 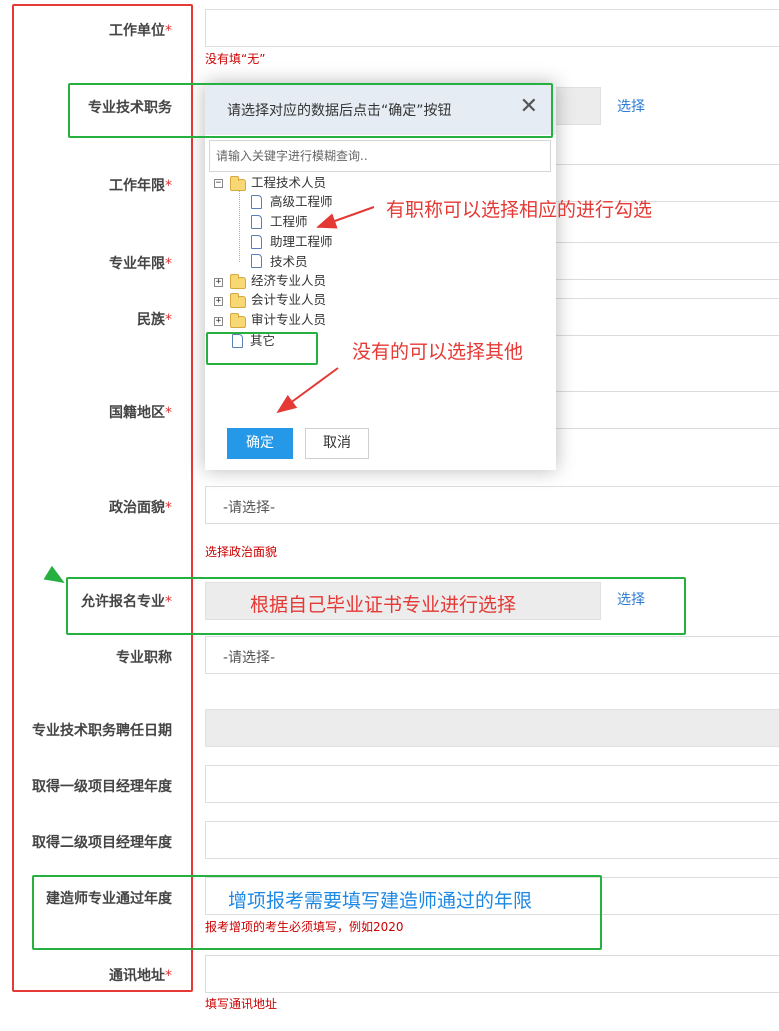 What do you see at coordinates (288, 300) in the screenshot?
I see `tree-node-accounting: 会计专业人员` at bounding box center [288, 300].